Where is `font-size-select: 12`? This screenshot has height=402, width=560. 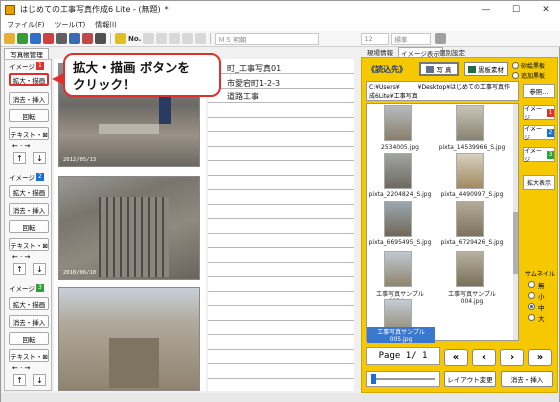
font-size-select: 12 is located at coordinates (375, 38).